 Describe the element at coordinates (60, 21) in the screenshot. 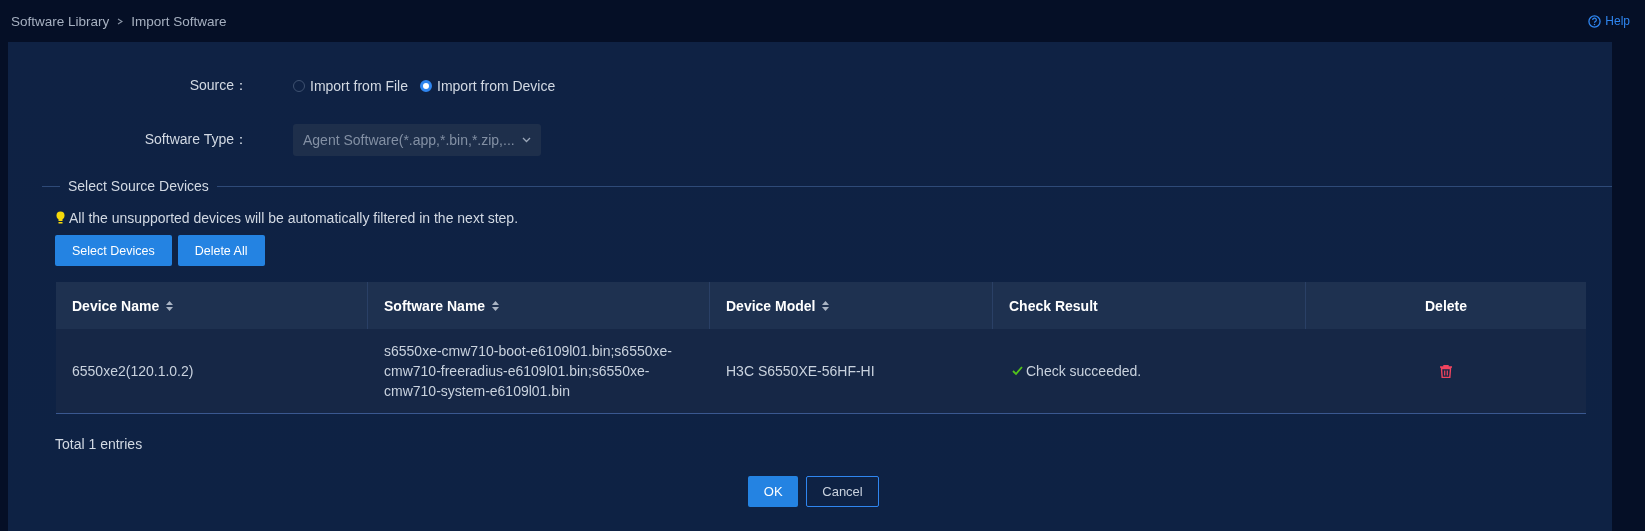

I see `breadcrumb-item: Software Library` at that location.